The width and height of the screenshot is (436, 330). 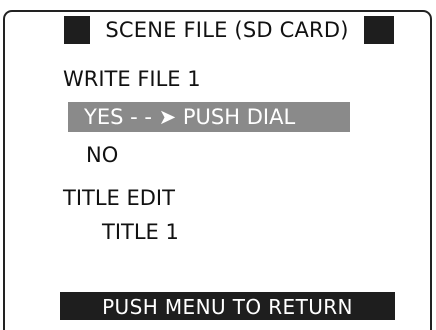 I want to click on yes-push-dial-option: YES - - ➤ PUSH DIAL, so click(x=209, y=117).